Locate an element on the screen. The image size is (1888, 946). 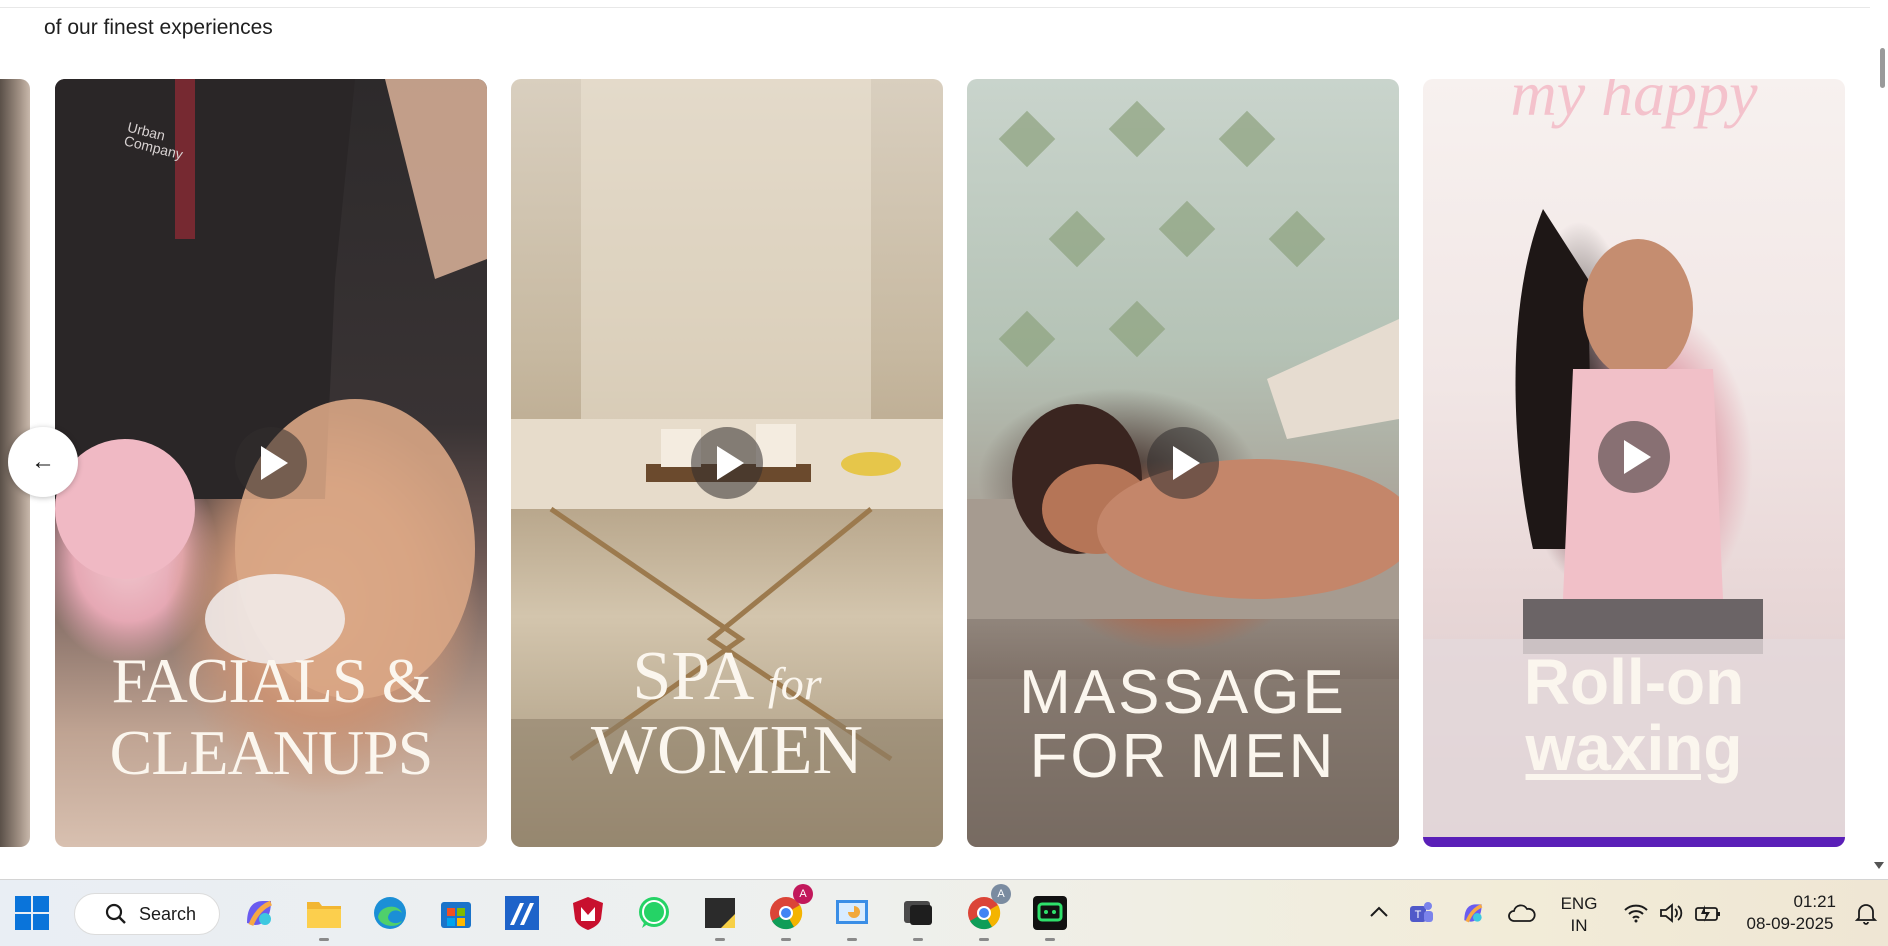
clock-date: 08-09-2025 is located at coordinates (1790, 923).